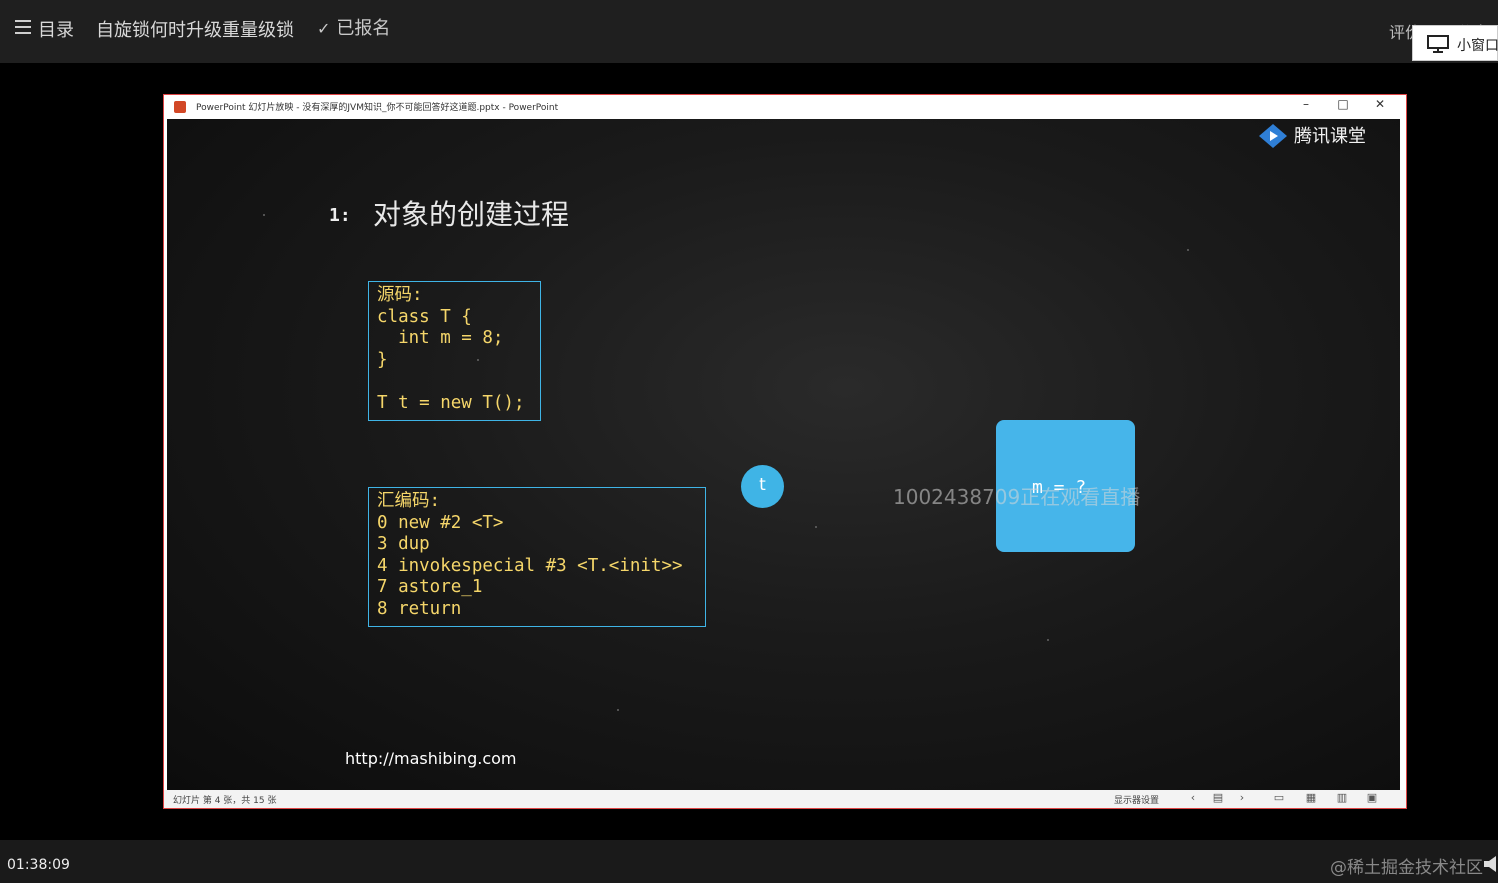  I want to click on enrolled-status: ✓ 已报名, so click(353, 27).